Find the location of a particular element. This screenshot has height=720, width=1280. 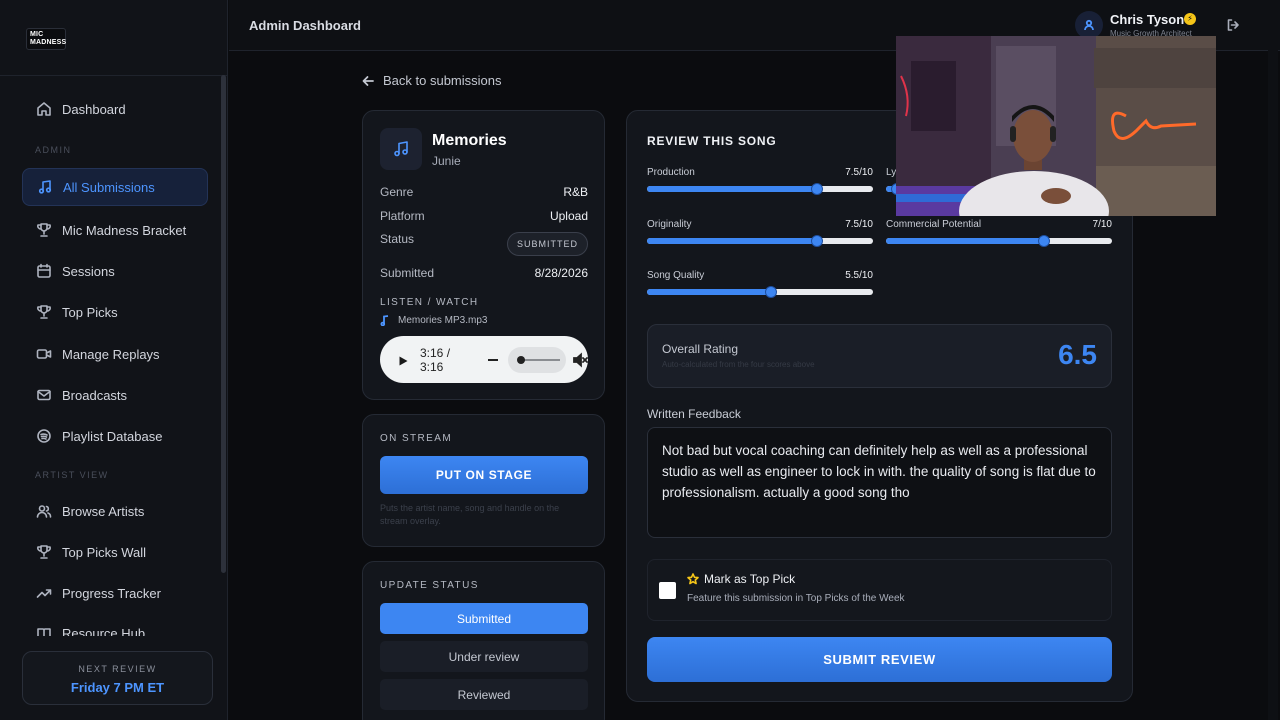

submitted-label: Submitted is located at coordinates (407, 273).